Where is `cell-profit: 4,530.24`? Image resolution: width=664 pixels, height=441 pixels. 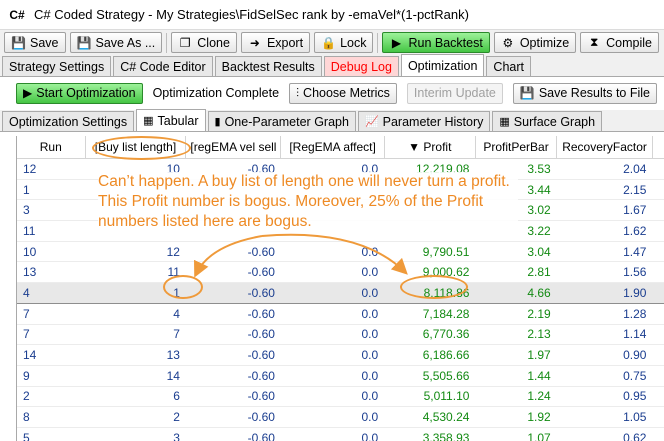
cell-profit: 4,530.24 is located at coordinates (430, 417).